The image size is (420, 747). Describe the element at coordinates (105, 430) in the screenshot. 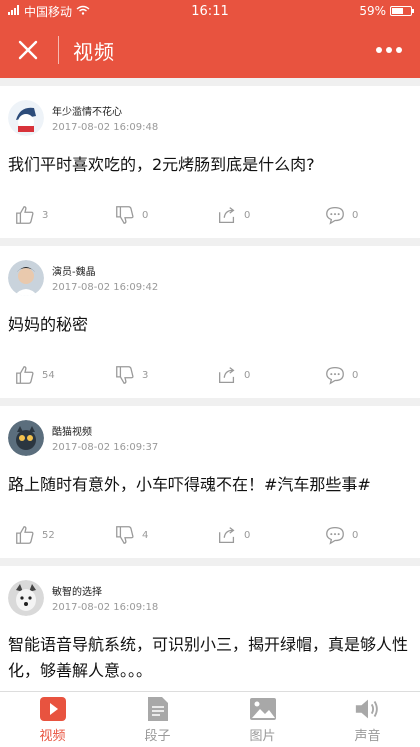

I see `author-name: 酷猫视频` at that location.